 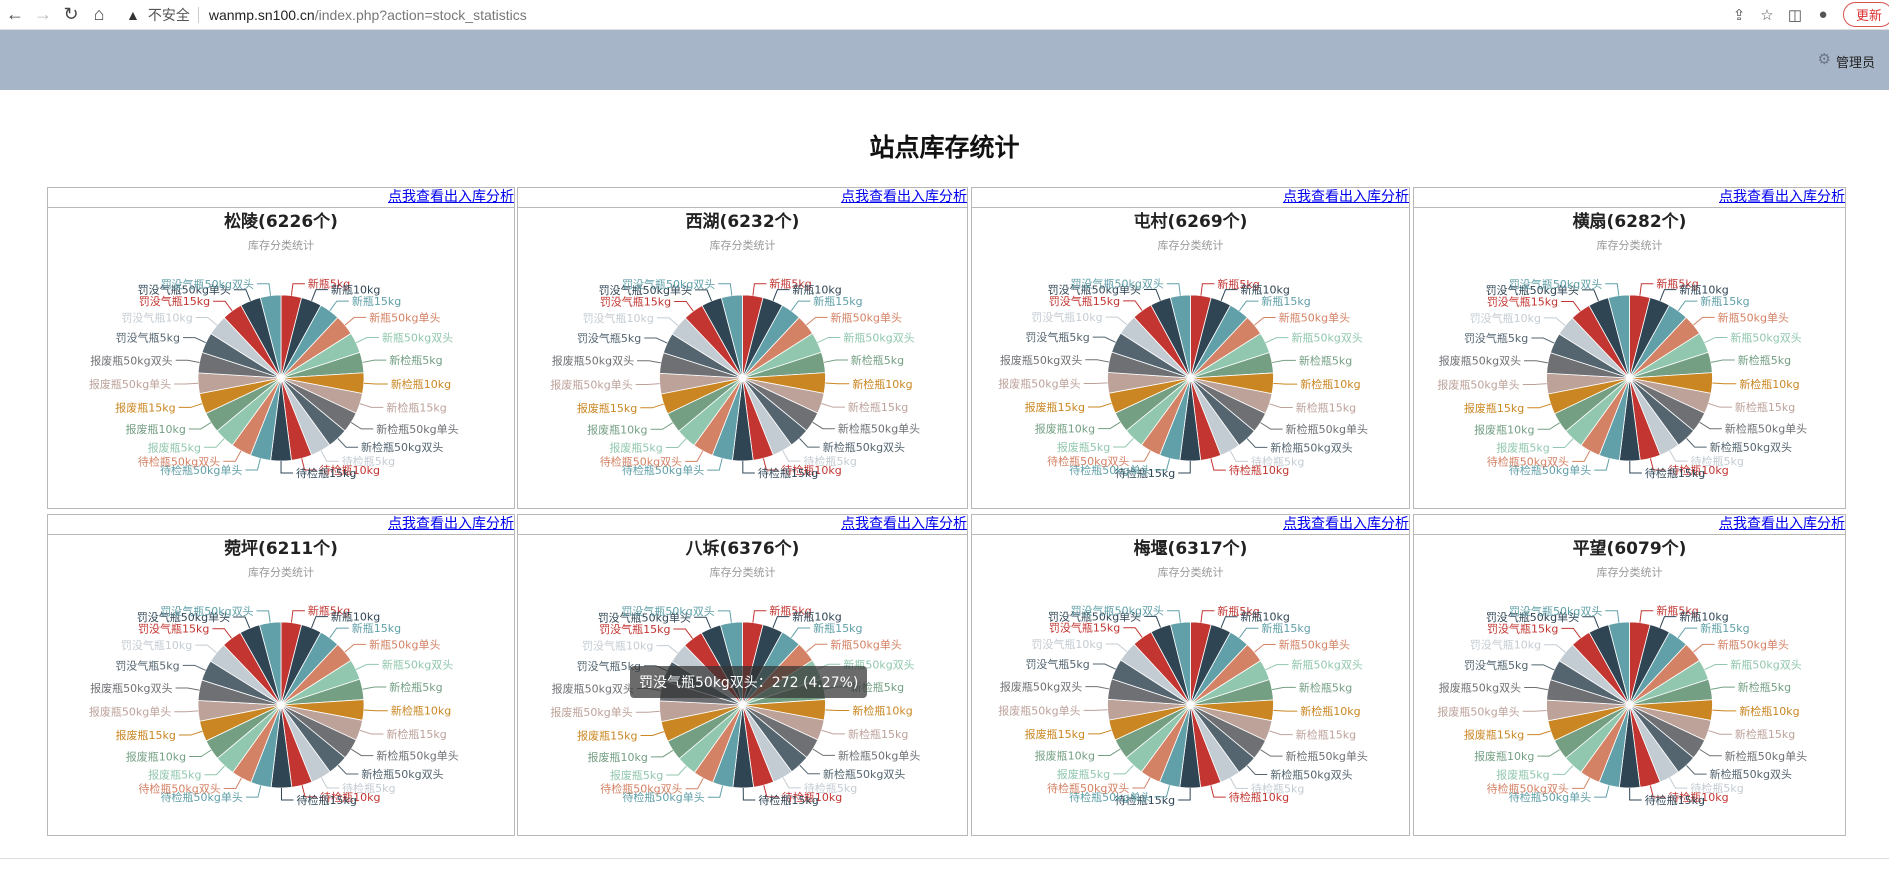 What do you see at coordinates (1555, 284) in the screenshot?
I see `slice-label: 罚没气瓶50kg双头` at bounding box center [1555, 284].